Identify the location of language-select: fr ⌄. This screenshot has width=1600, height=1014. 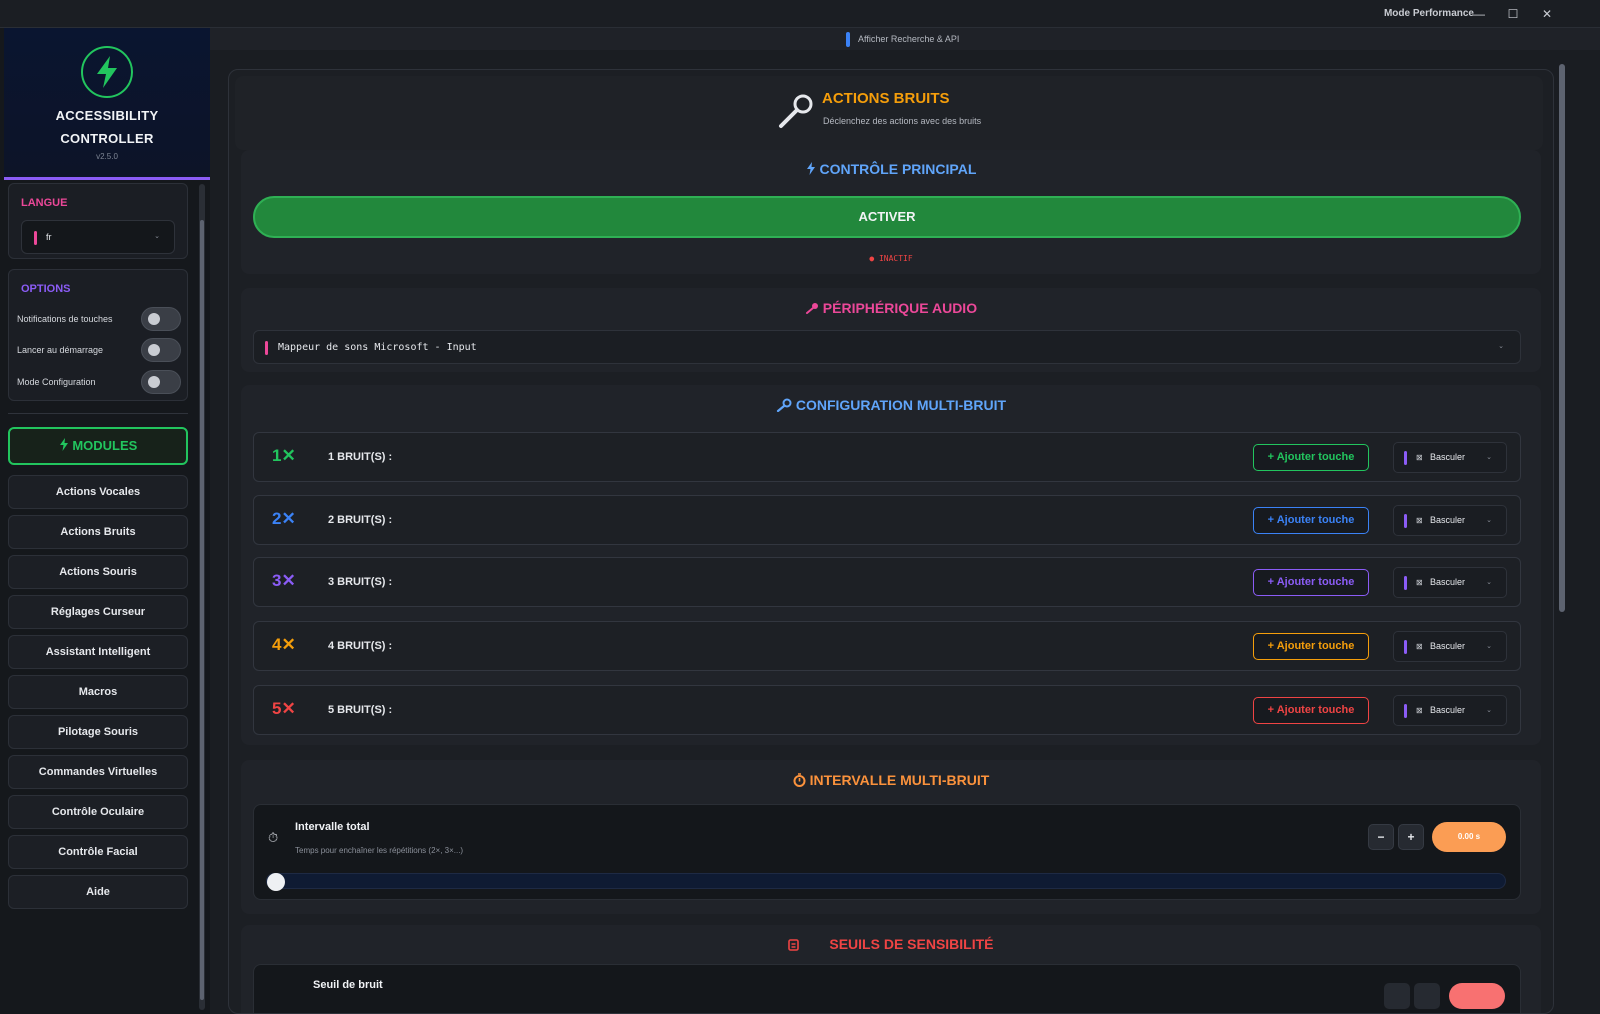
(98, 237).